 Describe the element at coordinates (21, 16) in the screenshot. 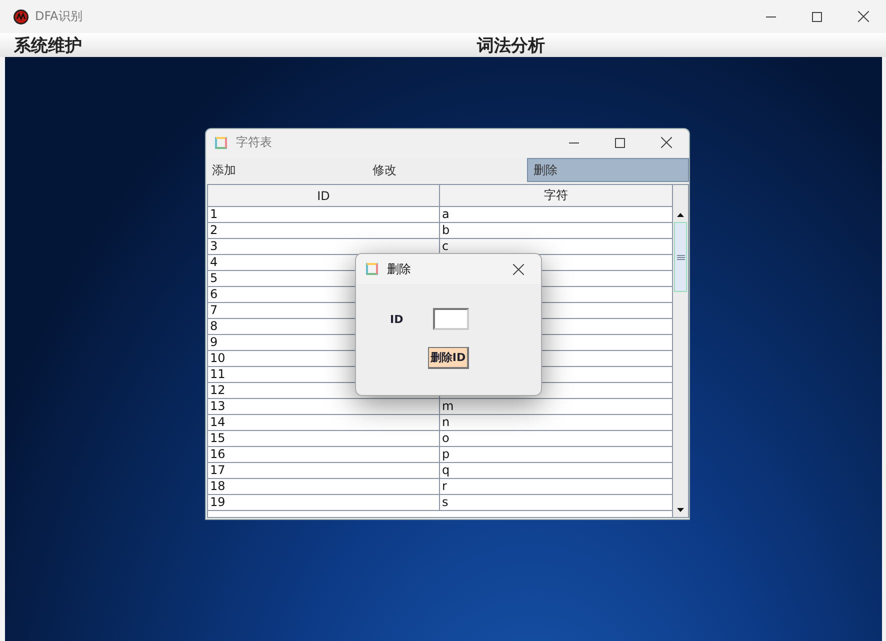

I see `app-logo-icon` at that location.